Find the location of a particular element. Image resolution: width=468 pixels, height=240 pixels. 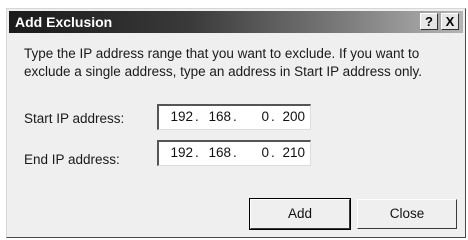

dialog-title: Add Exclusion is located at coordinates (64, 22).